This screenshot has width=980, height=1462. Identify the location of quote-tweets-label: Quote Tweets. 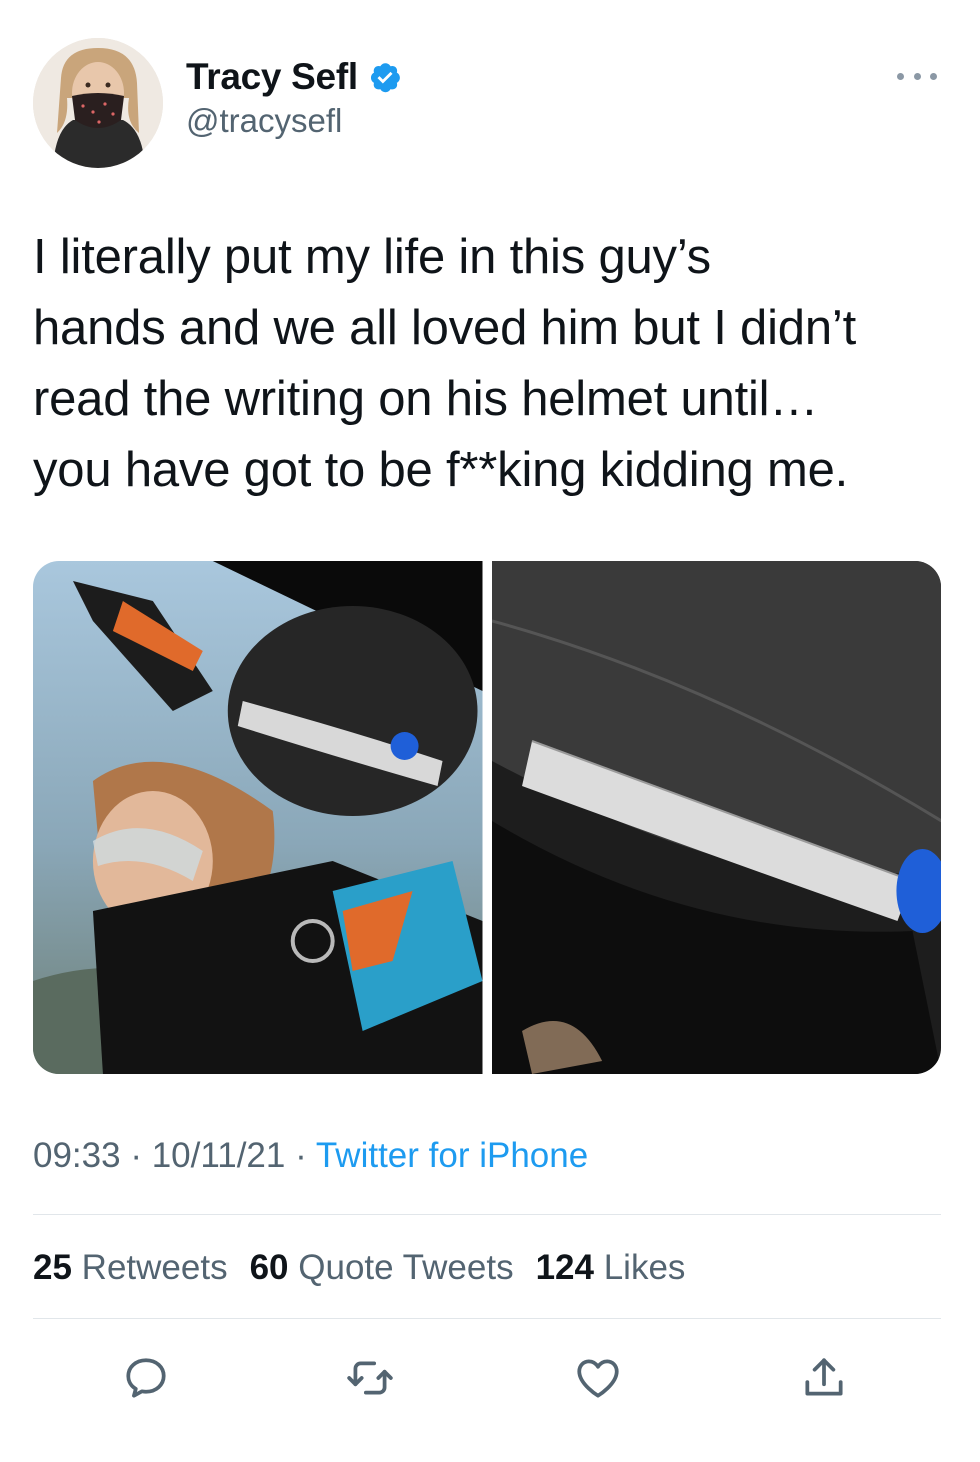
(406, 1267).